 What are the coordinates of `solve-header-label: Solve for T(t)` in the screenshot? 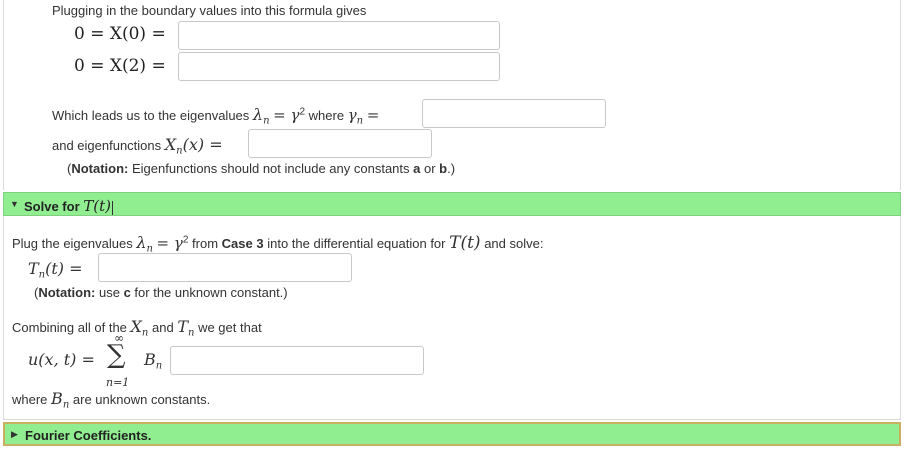 It's located at (68, 206).